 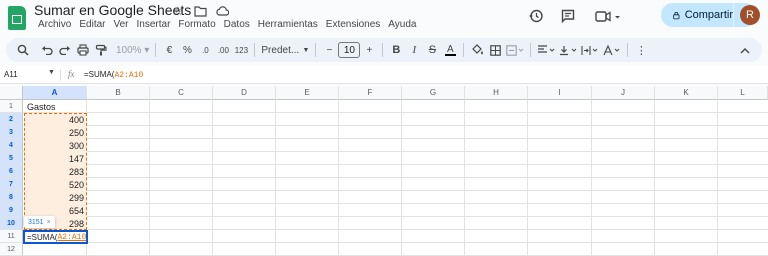 What do you see at coordinates (55, 119) in the screenshot?
I see `cell-a2: 400` at bounding box center [55, 119].